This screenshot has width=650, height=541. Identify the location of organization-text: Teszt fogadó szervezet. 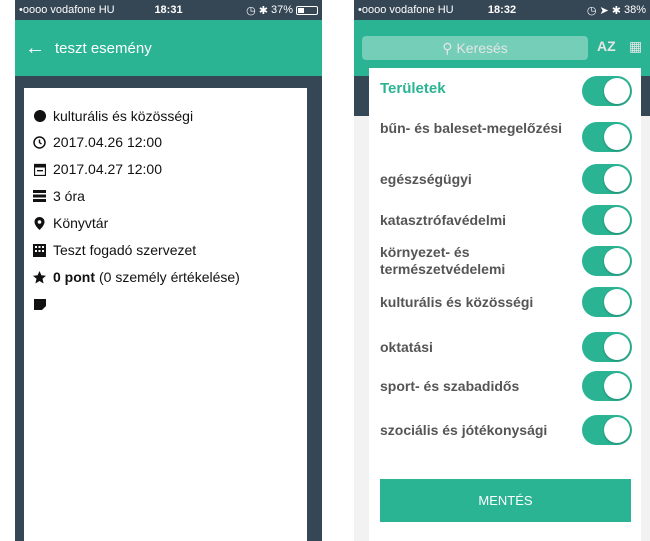
(125, 250).